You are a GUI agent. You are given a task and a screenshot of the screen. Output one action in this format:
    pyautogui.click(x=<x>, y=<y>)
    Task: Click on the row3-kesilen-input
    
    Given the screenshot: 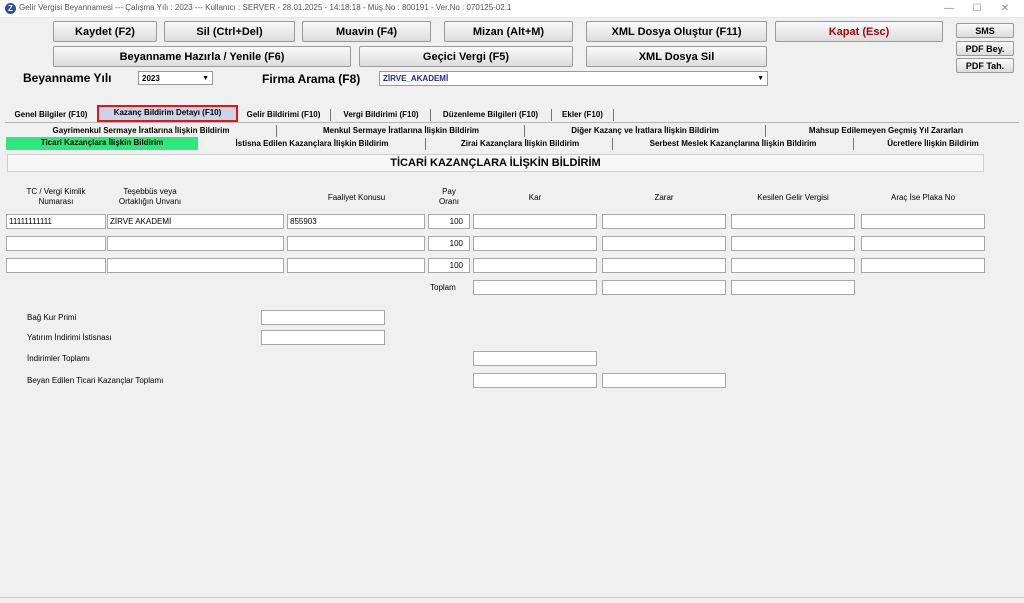 What is the action you would take?
    pyautogui.click(x=793, y=265)
    